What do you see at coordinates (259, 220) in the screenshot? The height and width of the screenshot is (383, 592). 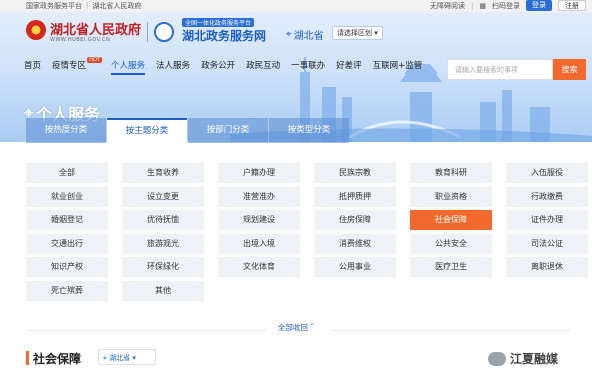 I see `topic-item: 规划建设` at bounding box center [259, 220].